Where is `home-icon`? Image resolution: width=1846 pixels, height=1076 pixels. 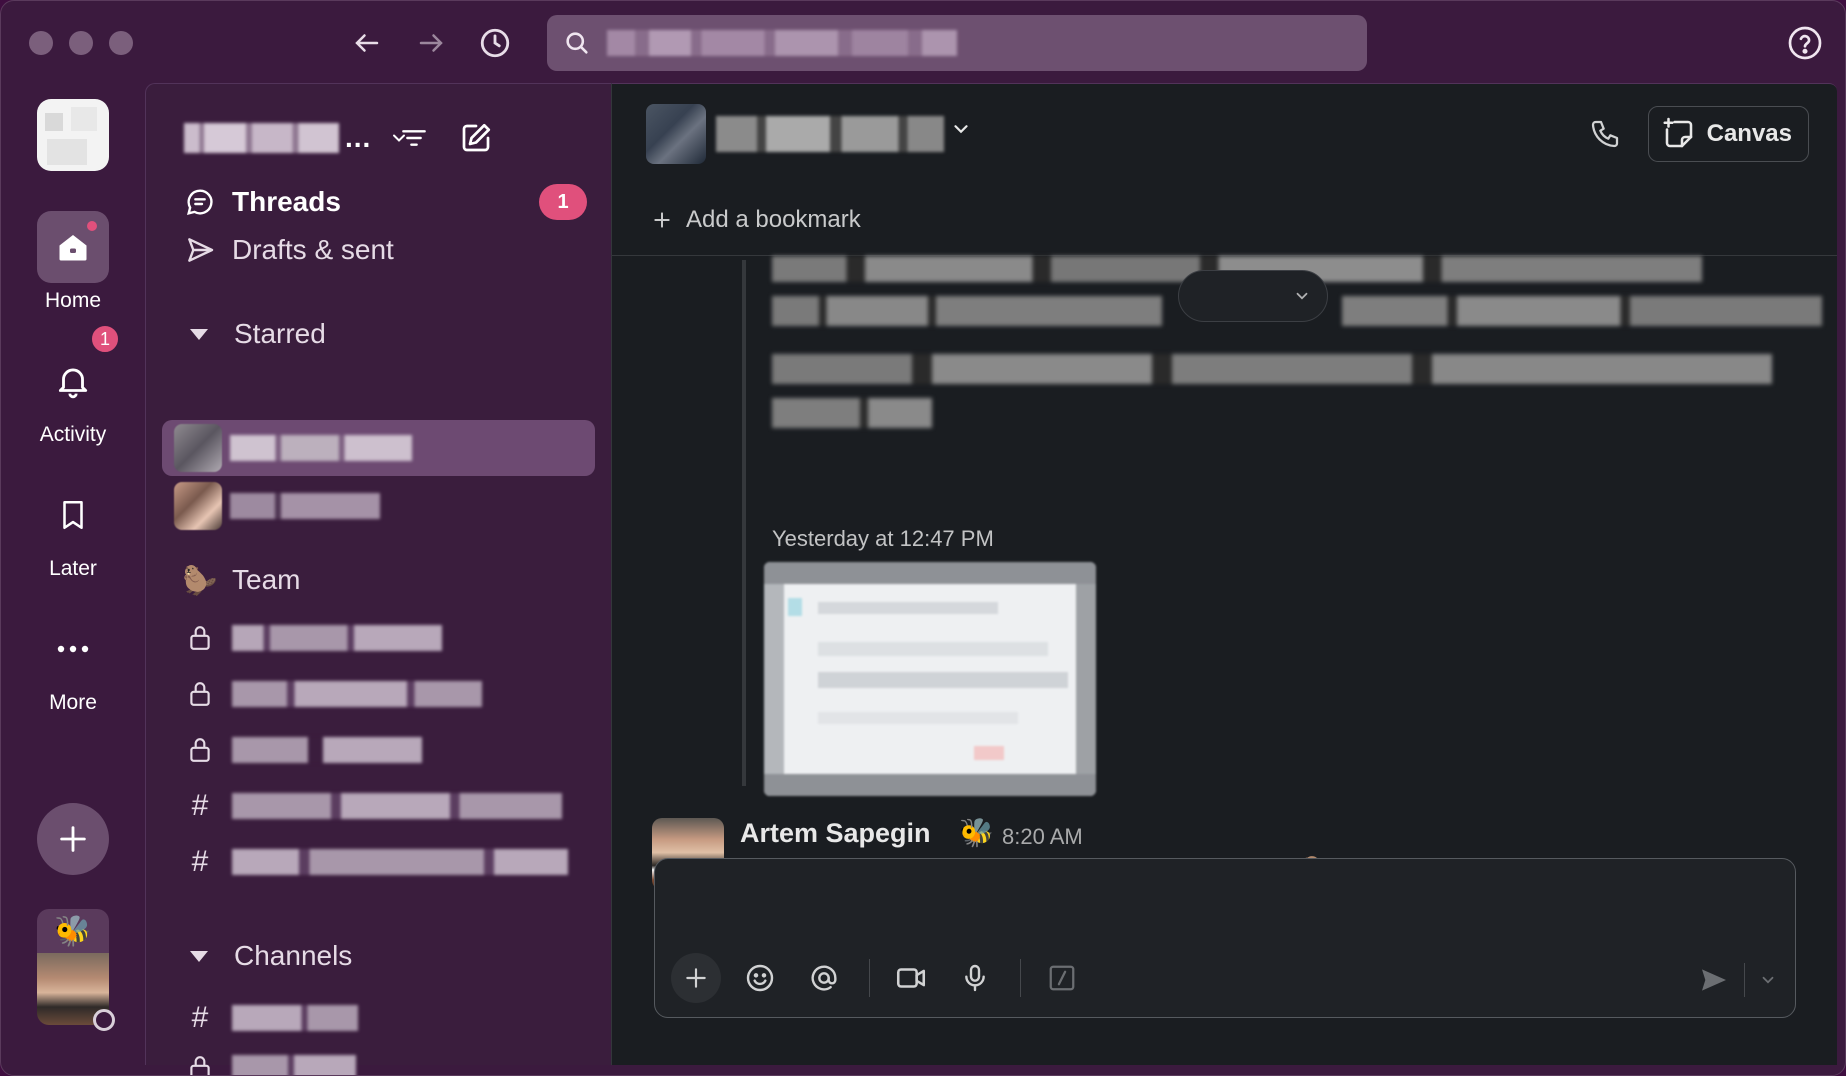
home-icon is located at coordinates (73, 248).